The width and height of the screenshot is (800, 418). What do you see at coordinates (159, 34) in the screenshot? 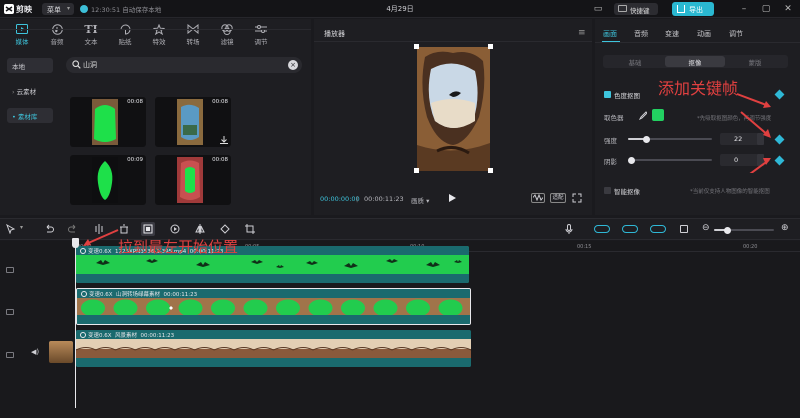
I see `tab-effects: 特效` at bounding box center [159, 34].